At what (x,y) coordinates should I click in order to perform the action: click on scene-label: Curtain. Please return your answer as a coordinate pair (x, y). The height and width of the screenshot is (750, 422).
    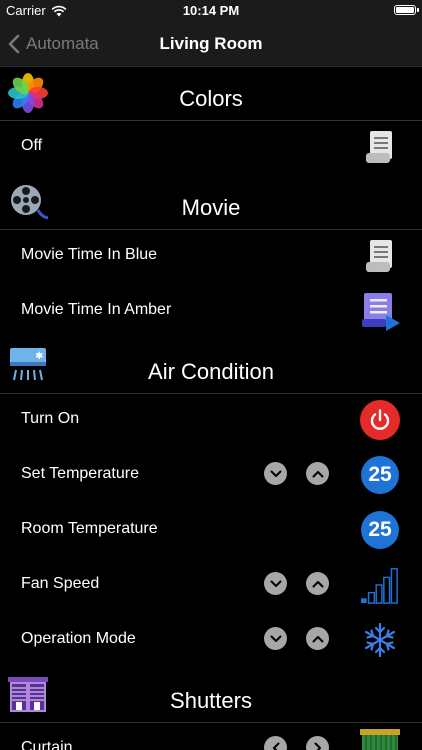
    Looking at the image, I should click on (47, 744).